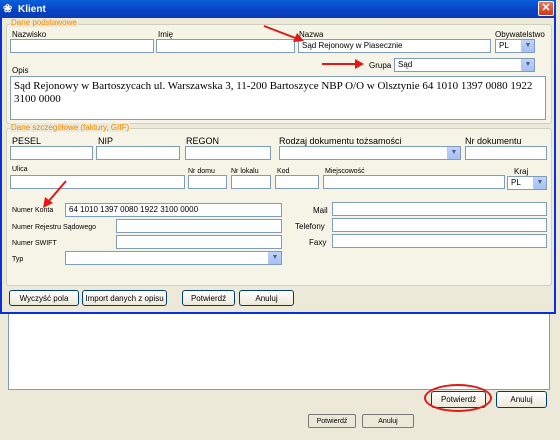 The image size is (560, 440). Describe the element at coordinates (8, 8) in the screenshot. I see `app-icon: ❀` at that location.